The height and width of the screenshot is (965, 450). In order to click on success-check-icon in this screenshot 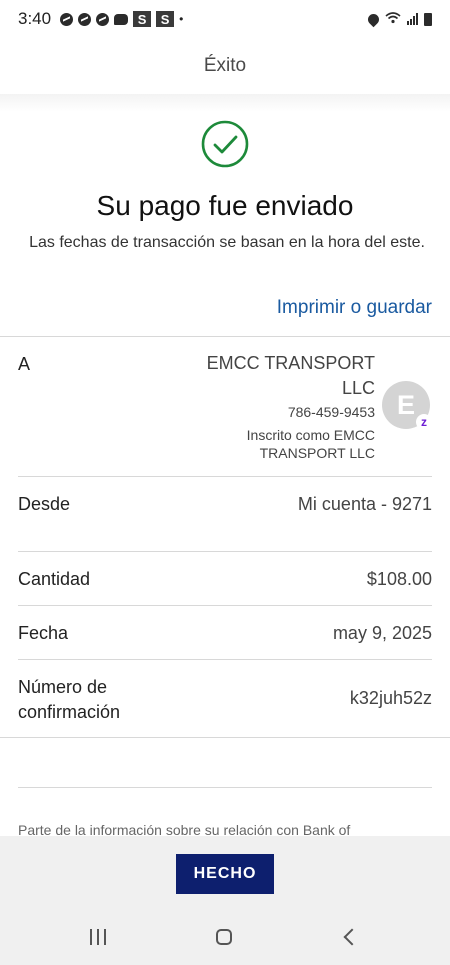, I will do `click(225, 144)`.